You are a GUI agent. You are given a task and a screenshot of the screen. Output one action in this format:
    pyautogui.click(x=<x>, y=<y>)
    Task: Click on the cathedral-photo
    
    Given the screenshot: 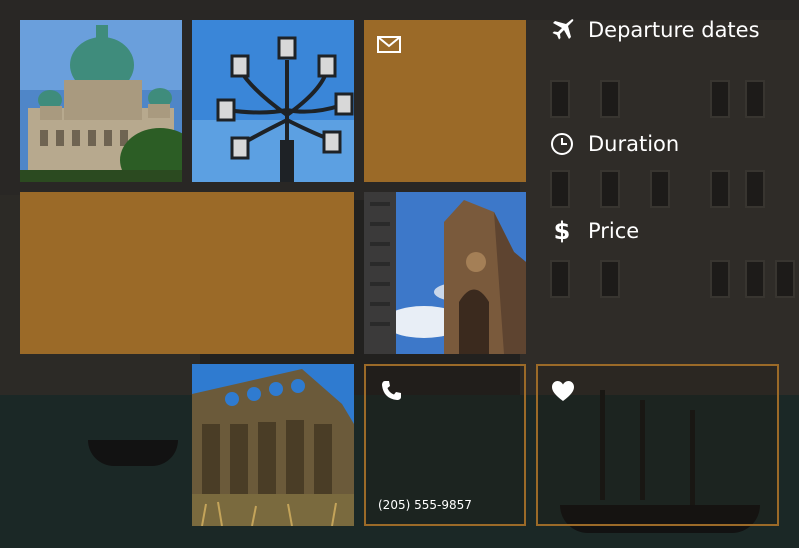 What is the action you would take?
    pyautogui.click(x=101, y=101)
    